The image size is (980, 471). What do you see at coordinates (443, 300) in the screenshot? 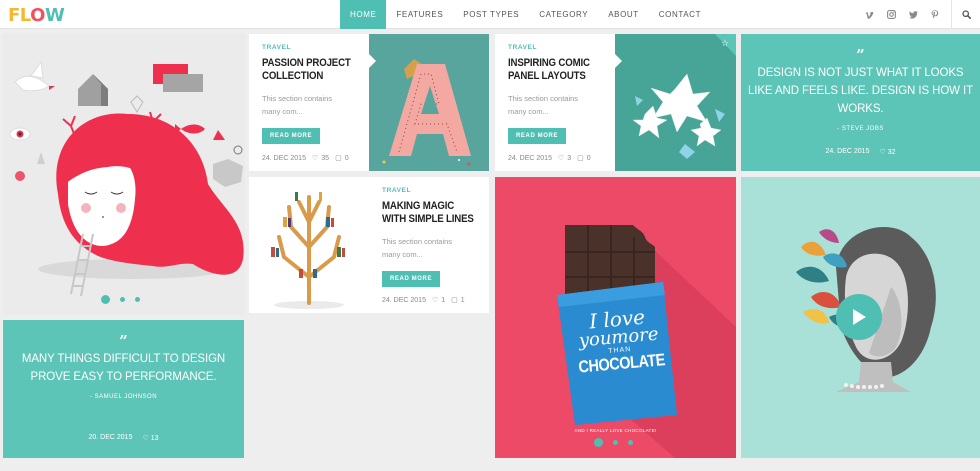
I see `likes-count: 1` at bounding box center [443, 300].